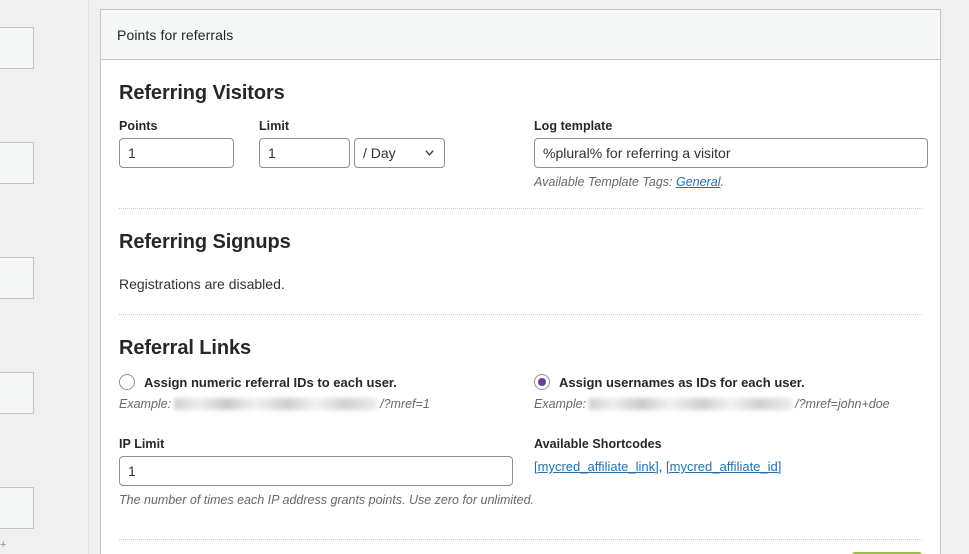 Image resolution: width=969 pixels, height=554 pixels. Describe the element at coordinates (176, 153) in the screenshot. I see `points-input` at that location.